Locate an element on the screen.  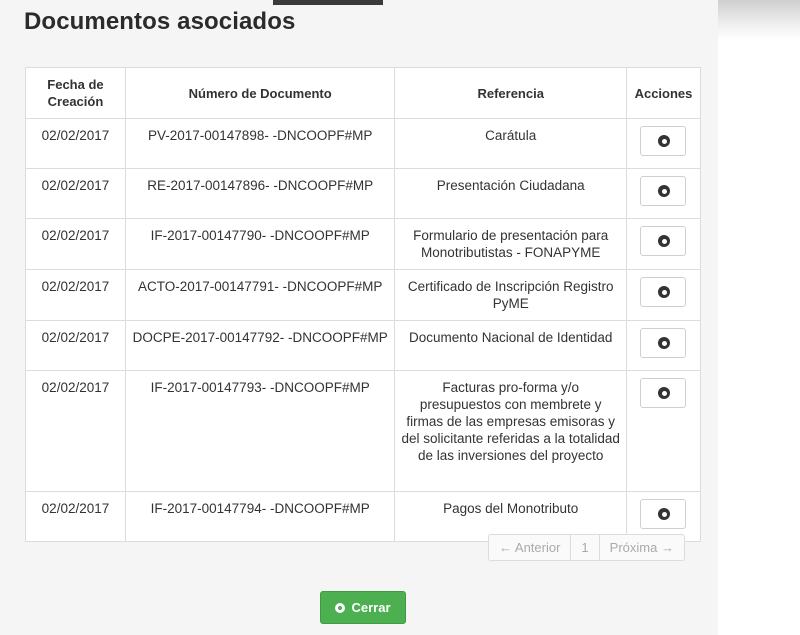
cell-numero: ACTO-2017-00147791- -DNCOOPF#MP is located at coordinates (260, 295).